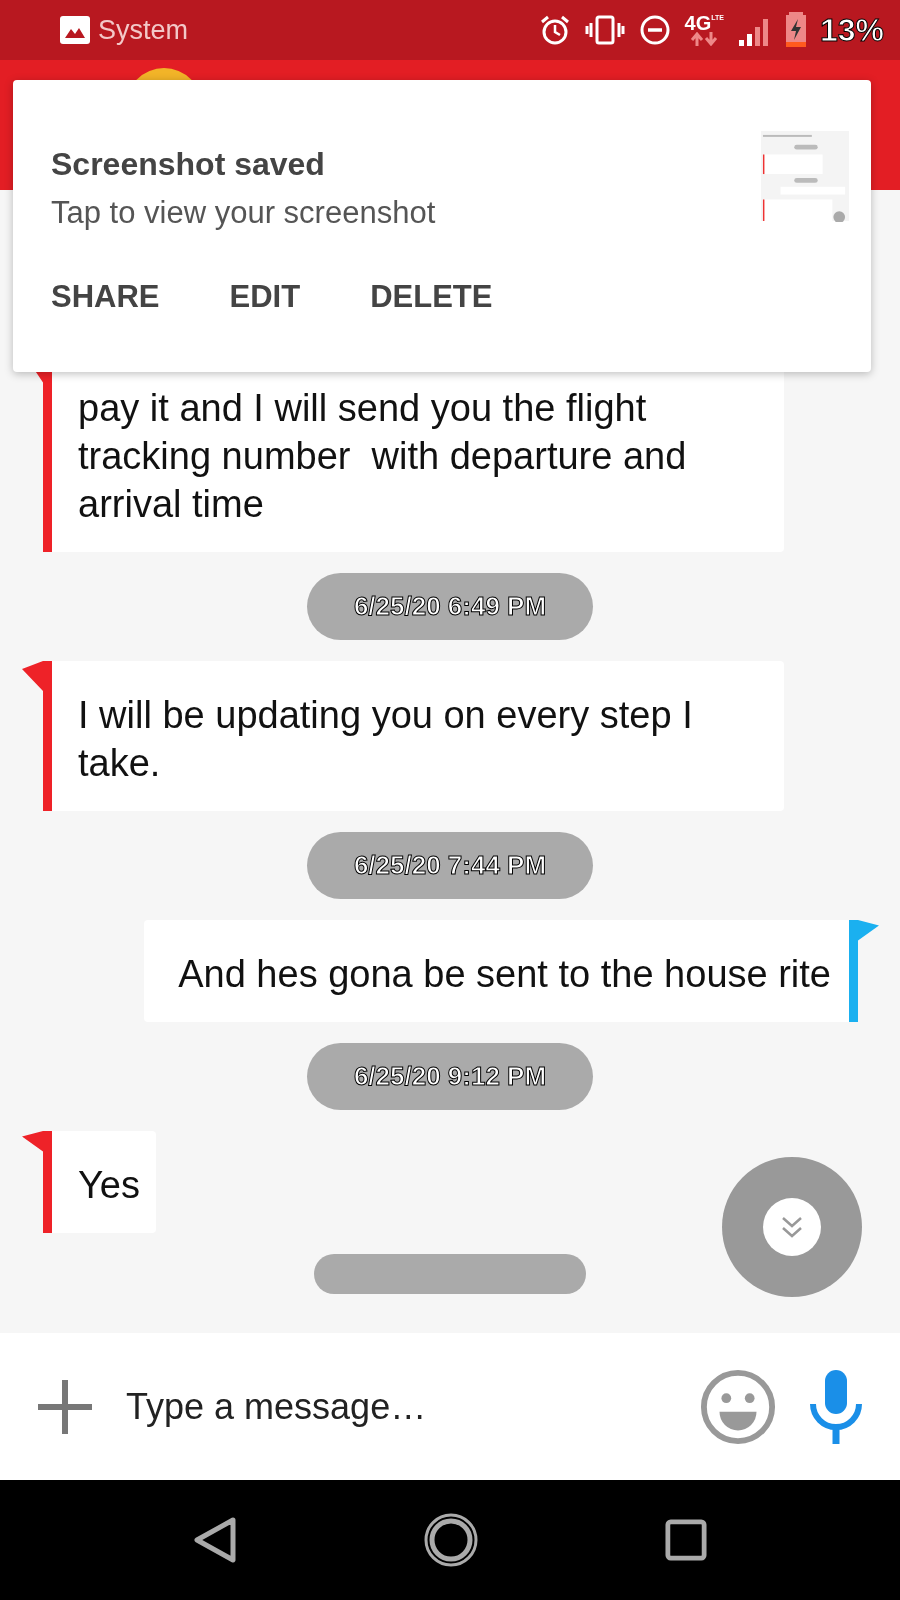 The width and height of the screenshot is (900, 1600). What do you see at coordinates (851, 30) in the screenshot?
I see `battery-percentage: 13%` at bounding box center [851, 30].